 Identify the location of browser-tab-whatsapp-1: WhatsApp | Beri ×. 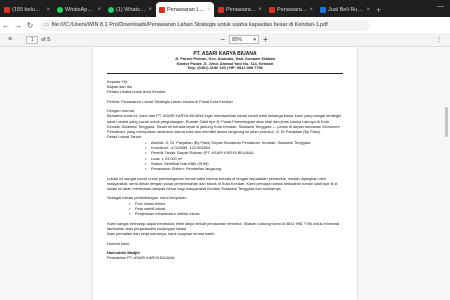
(79, 9).